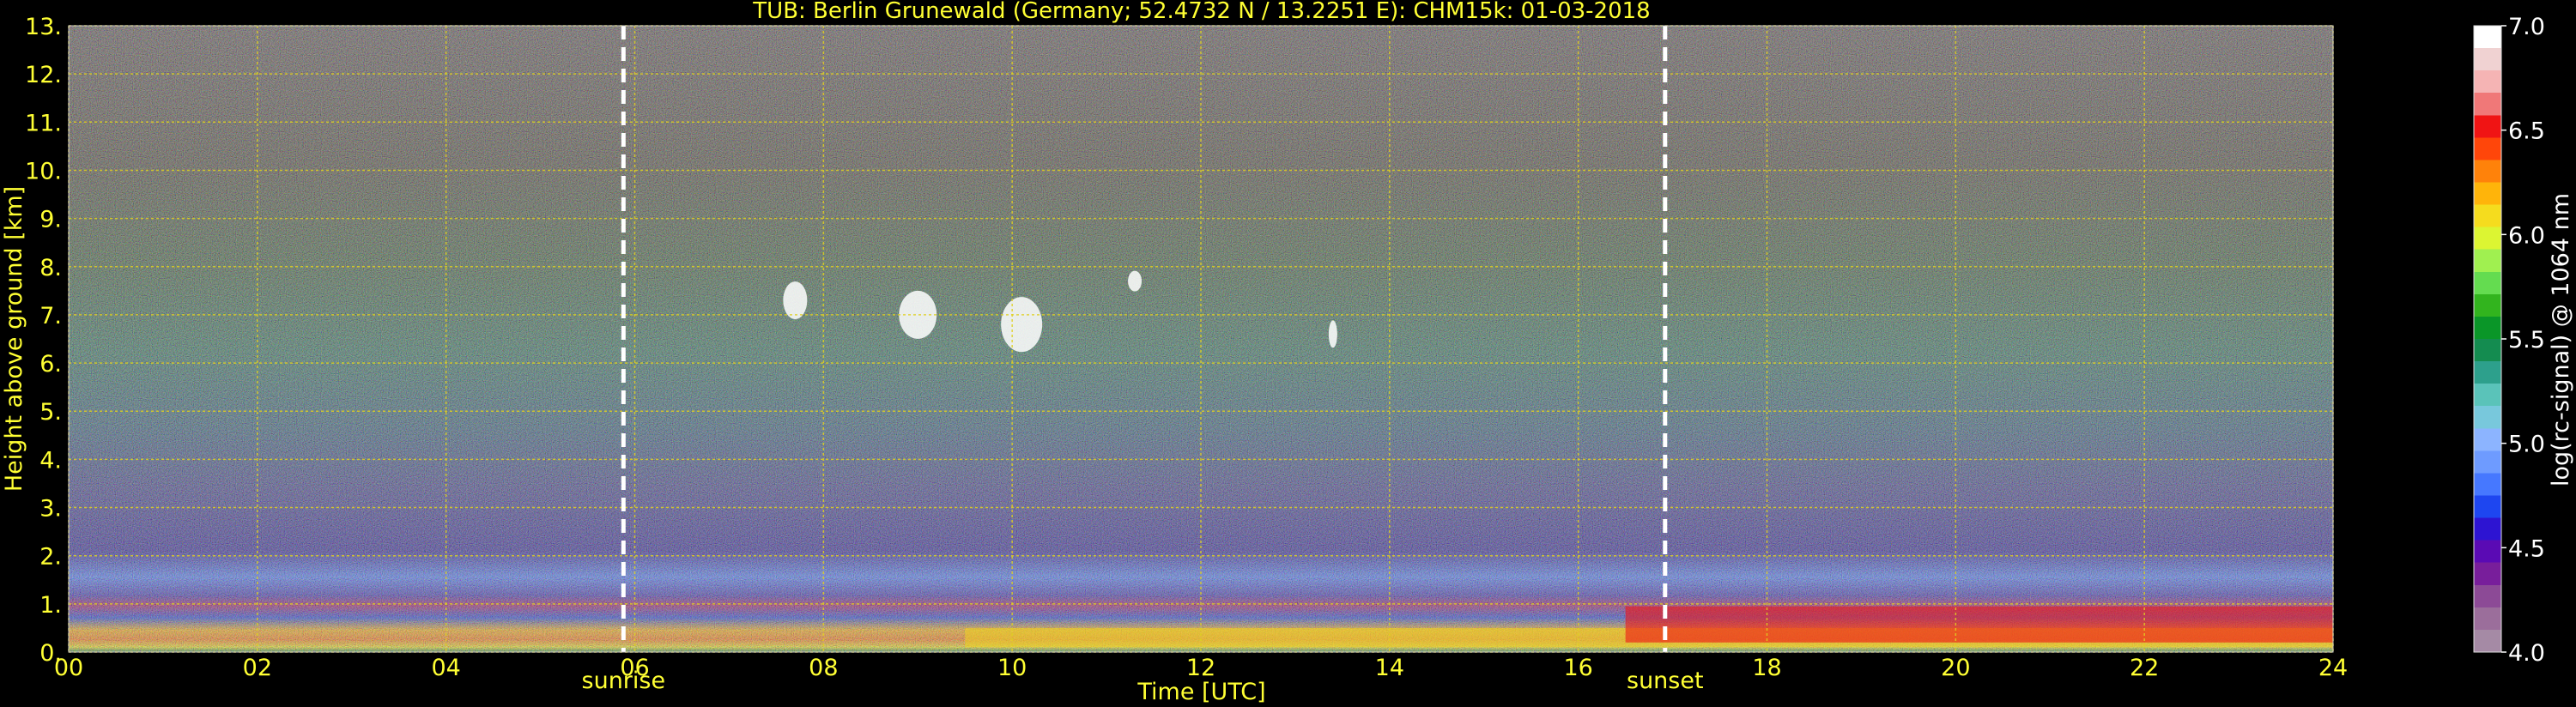 Image resolution: width=2576 pixels, height=707 pixels. Describe the element at coordinates (2144, 668) in the screenshot. I see `x-tick-label: 22` at that location.